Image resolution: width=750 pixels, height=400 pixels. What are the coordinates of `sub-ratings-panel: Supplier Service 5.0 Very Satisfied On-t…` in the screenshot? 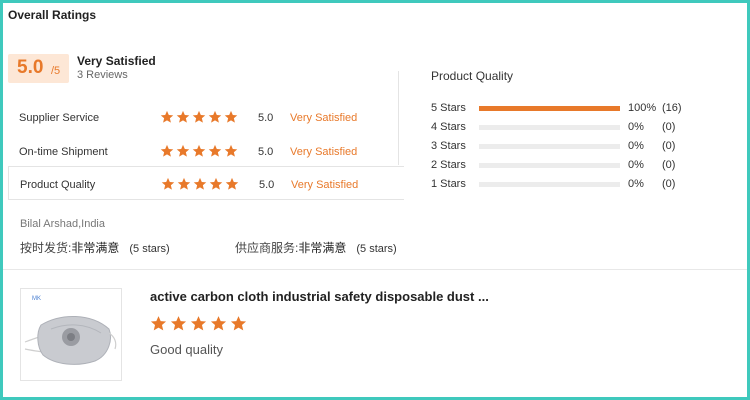 It's located at (206, 149).